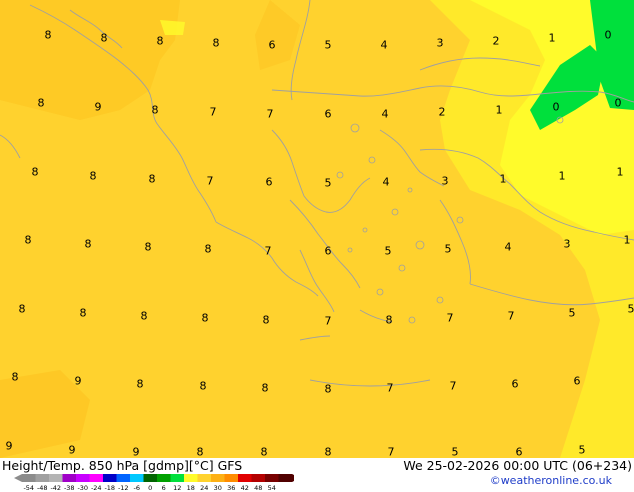  I want to click on scale-arrow-right, so click(293, 478).